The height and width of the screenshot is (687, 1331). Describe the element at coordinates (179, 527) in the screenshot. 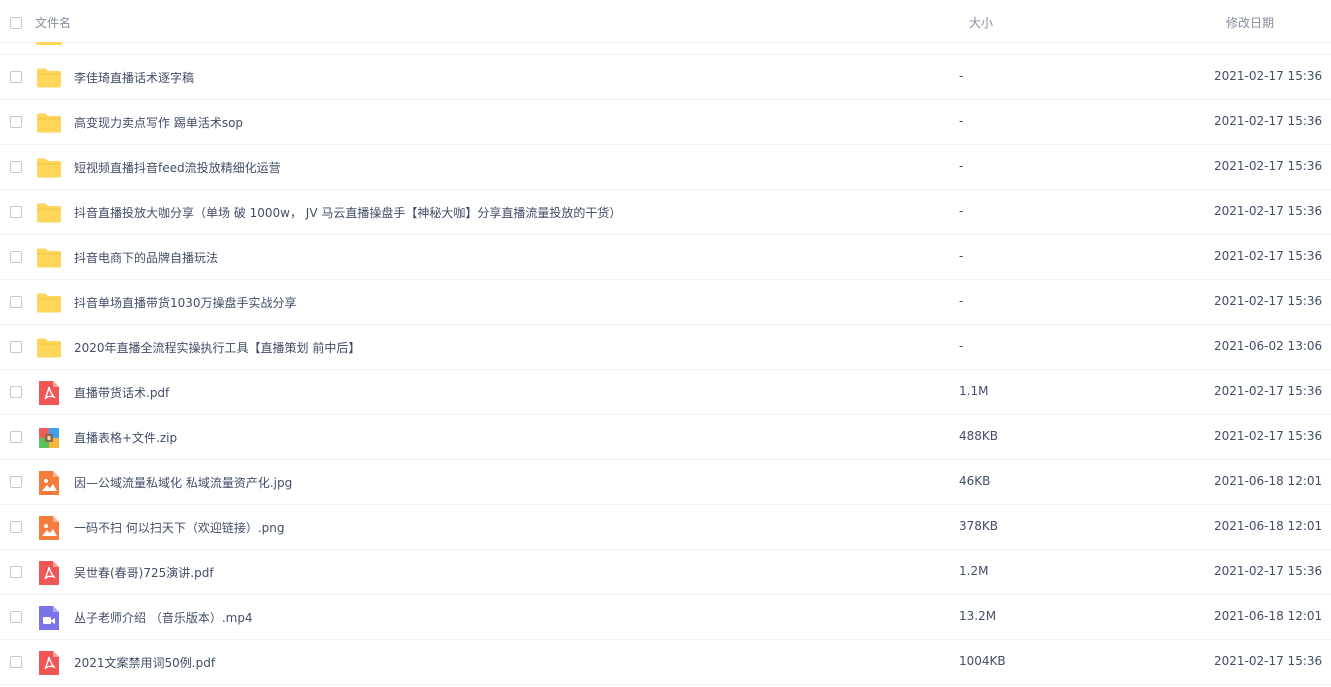

I see `file-name-link: 一码不扫 何以扫天下（欢迎链接）.png` at that location.